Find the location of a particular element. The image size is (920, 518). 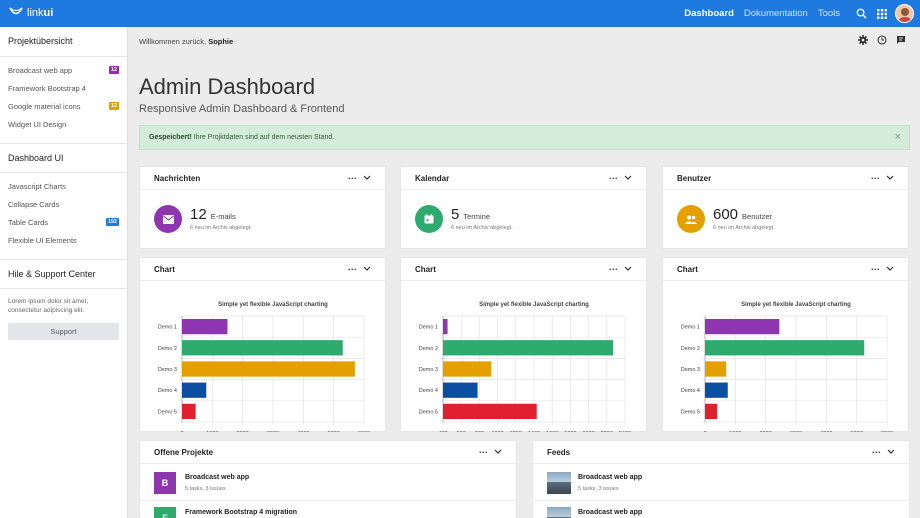

user-avatar is located at coordinates (904, 13).